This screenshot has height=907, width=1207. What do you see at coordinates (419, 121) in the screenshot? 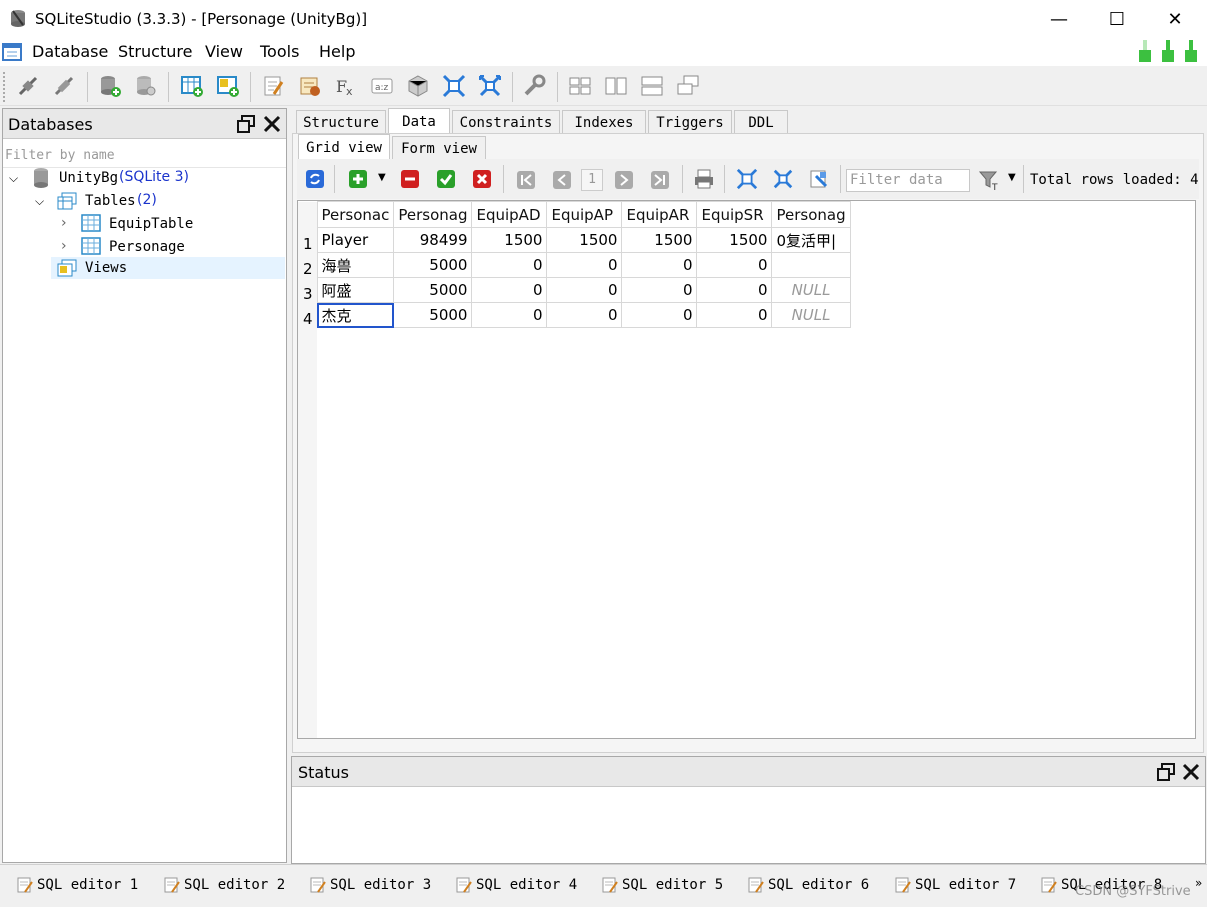
I see `tab-data: Data` at bounding box center [419, 121].